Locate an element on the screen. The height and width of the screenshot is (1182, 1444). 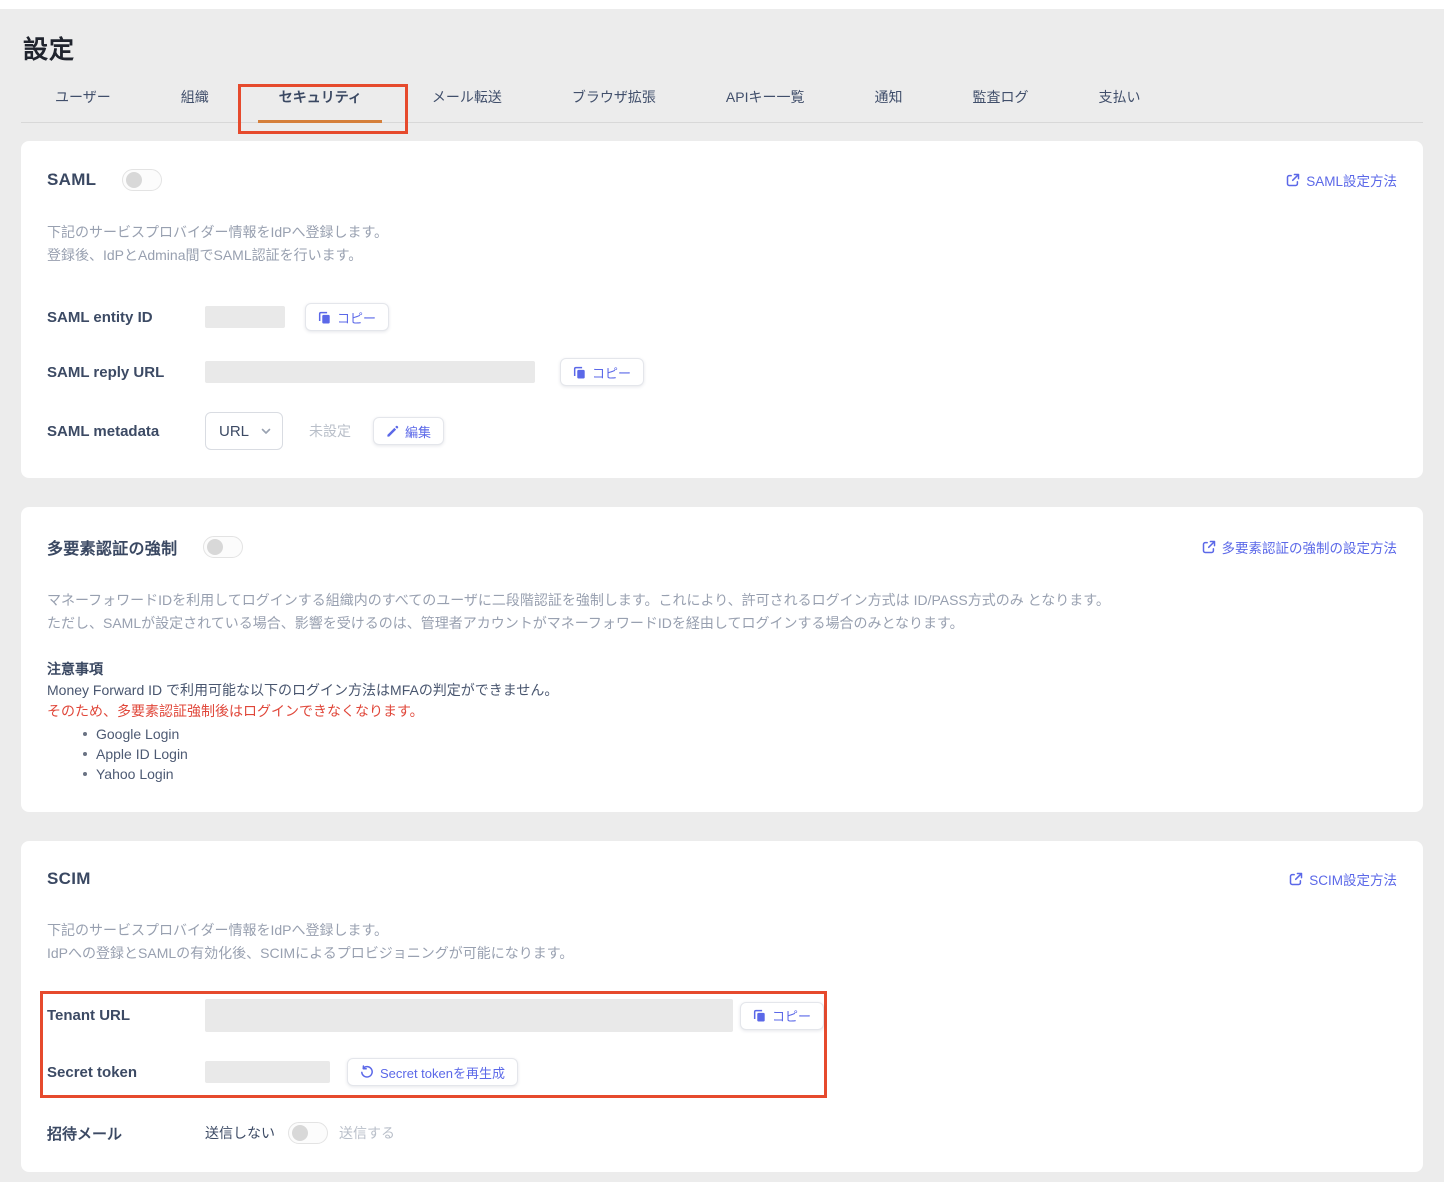
secret-token-label: Secret token is located at coordinates (92, 1072).